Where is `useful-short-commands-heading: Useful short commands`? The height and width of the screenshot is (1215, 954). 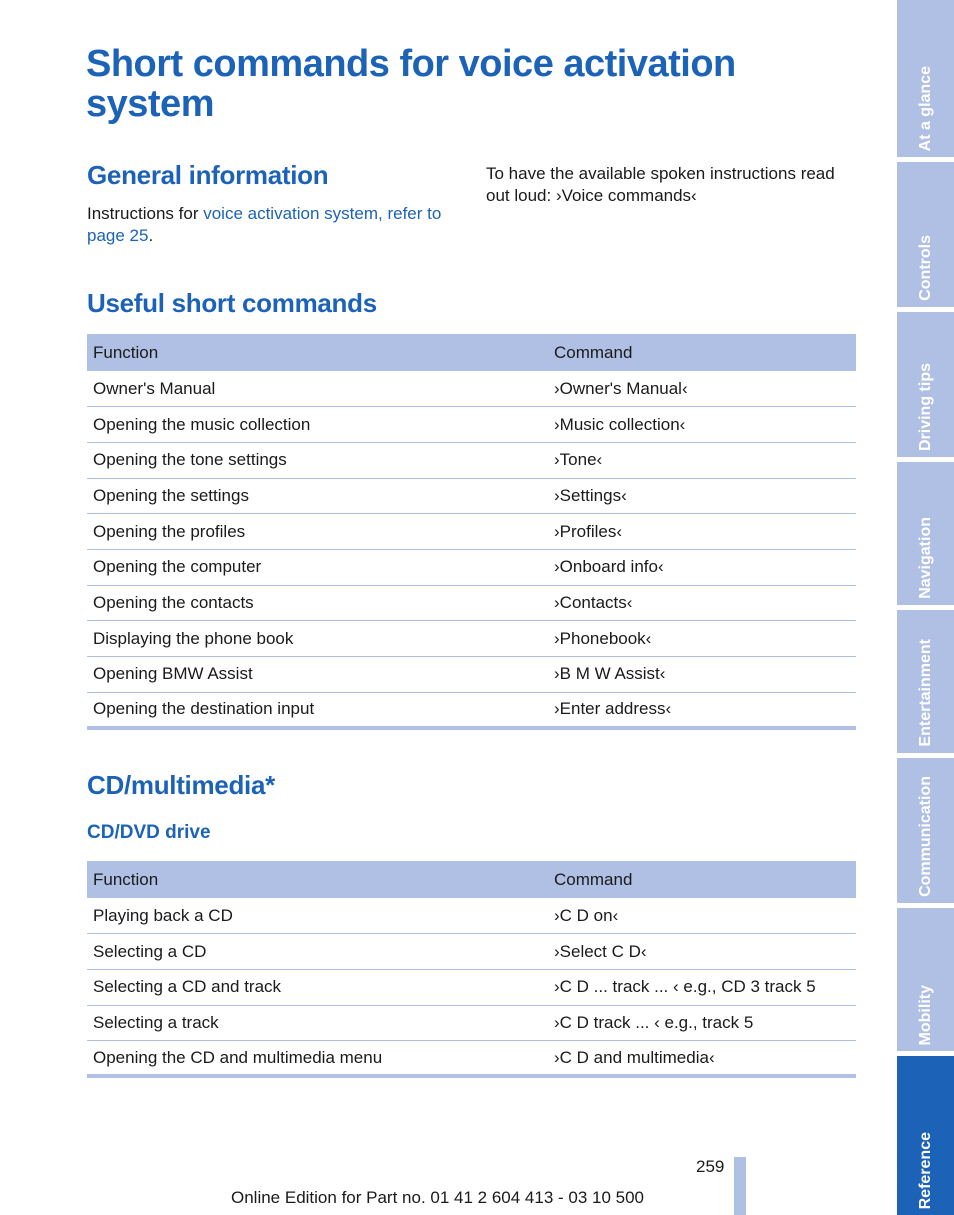
useful-short-commands-heading: Useful short commands is located at coordinates (232, 303).